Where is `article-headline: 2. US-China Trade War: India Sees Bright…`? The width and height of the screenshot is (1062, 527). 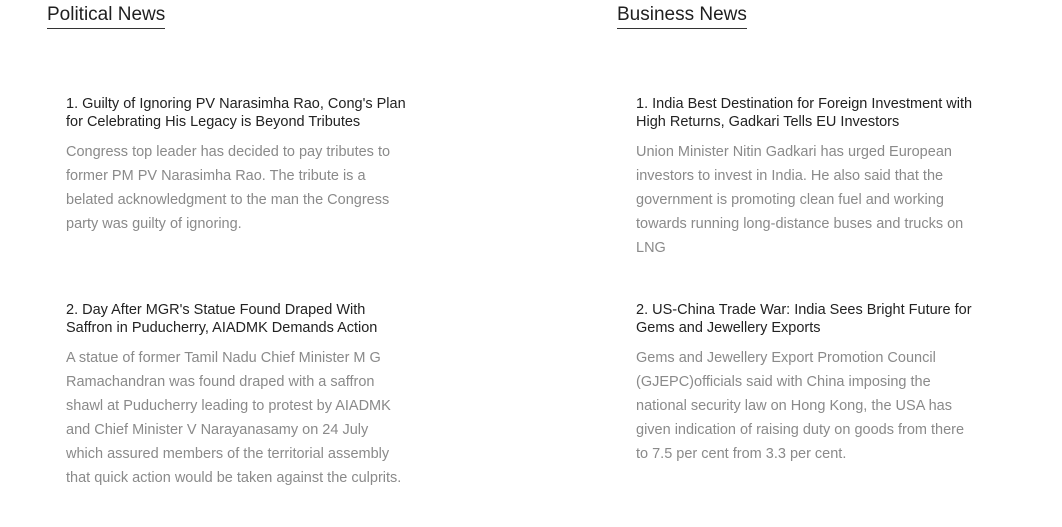
article-headline: 2. US-China Trade War: India Sees Bright… is located at coordinates (806, 319).